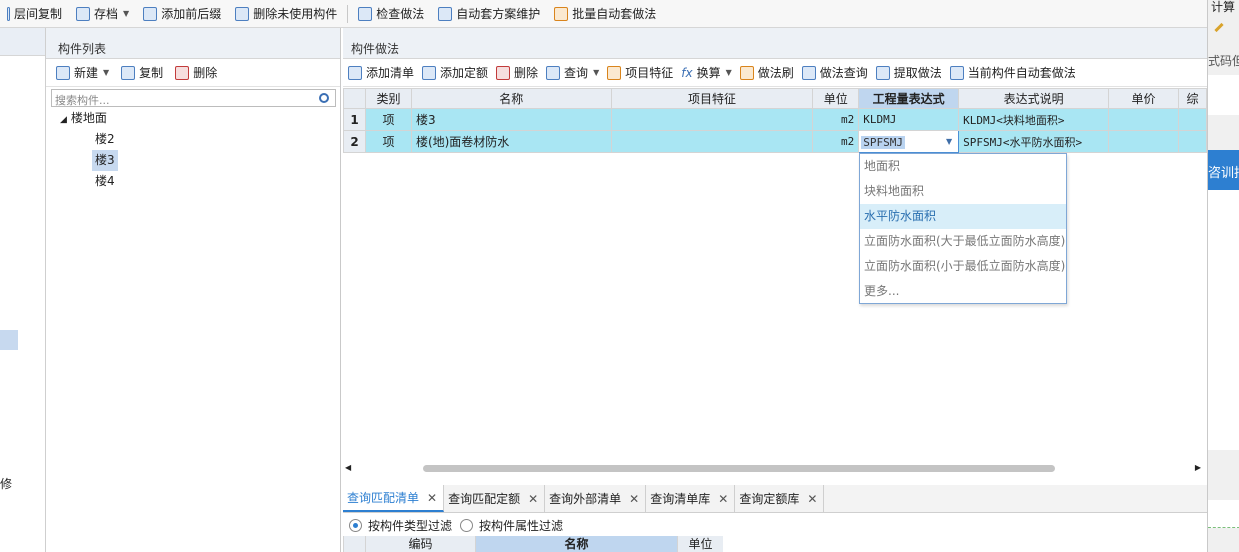 The height and width of the screenshot is (552, 1239). What do you see at coordinates (641, 72) in the screenshot?
I see `item-feature-button: 项目特征` at bounding box center [641, 72].